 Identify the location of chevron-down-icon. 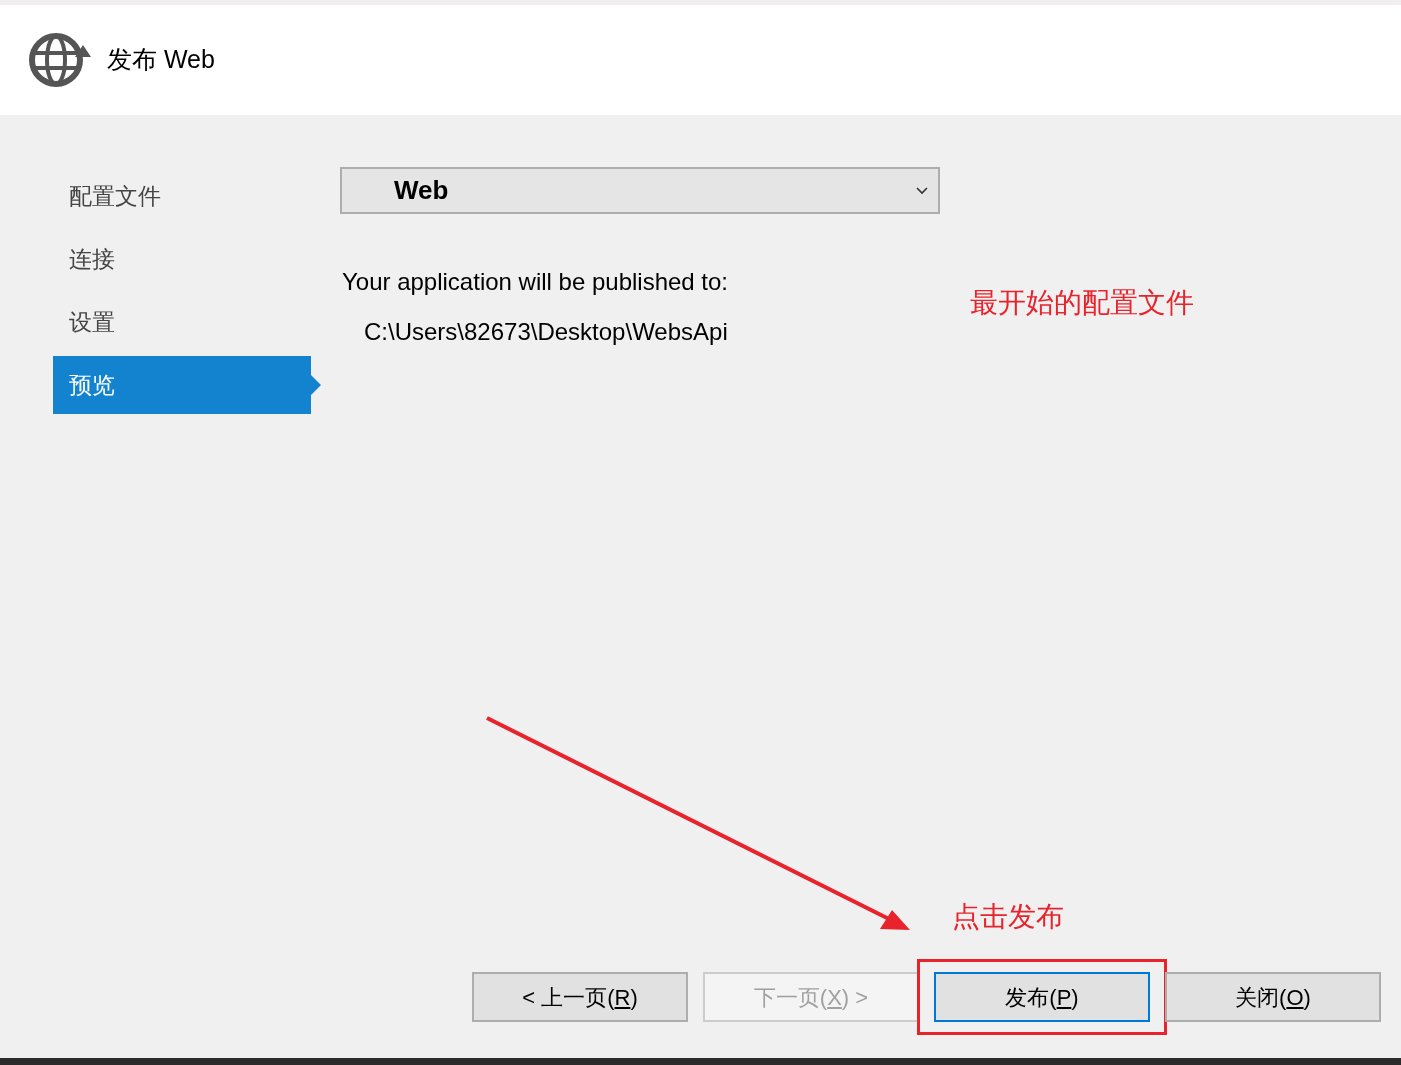
(922, 190).